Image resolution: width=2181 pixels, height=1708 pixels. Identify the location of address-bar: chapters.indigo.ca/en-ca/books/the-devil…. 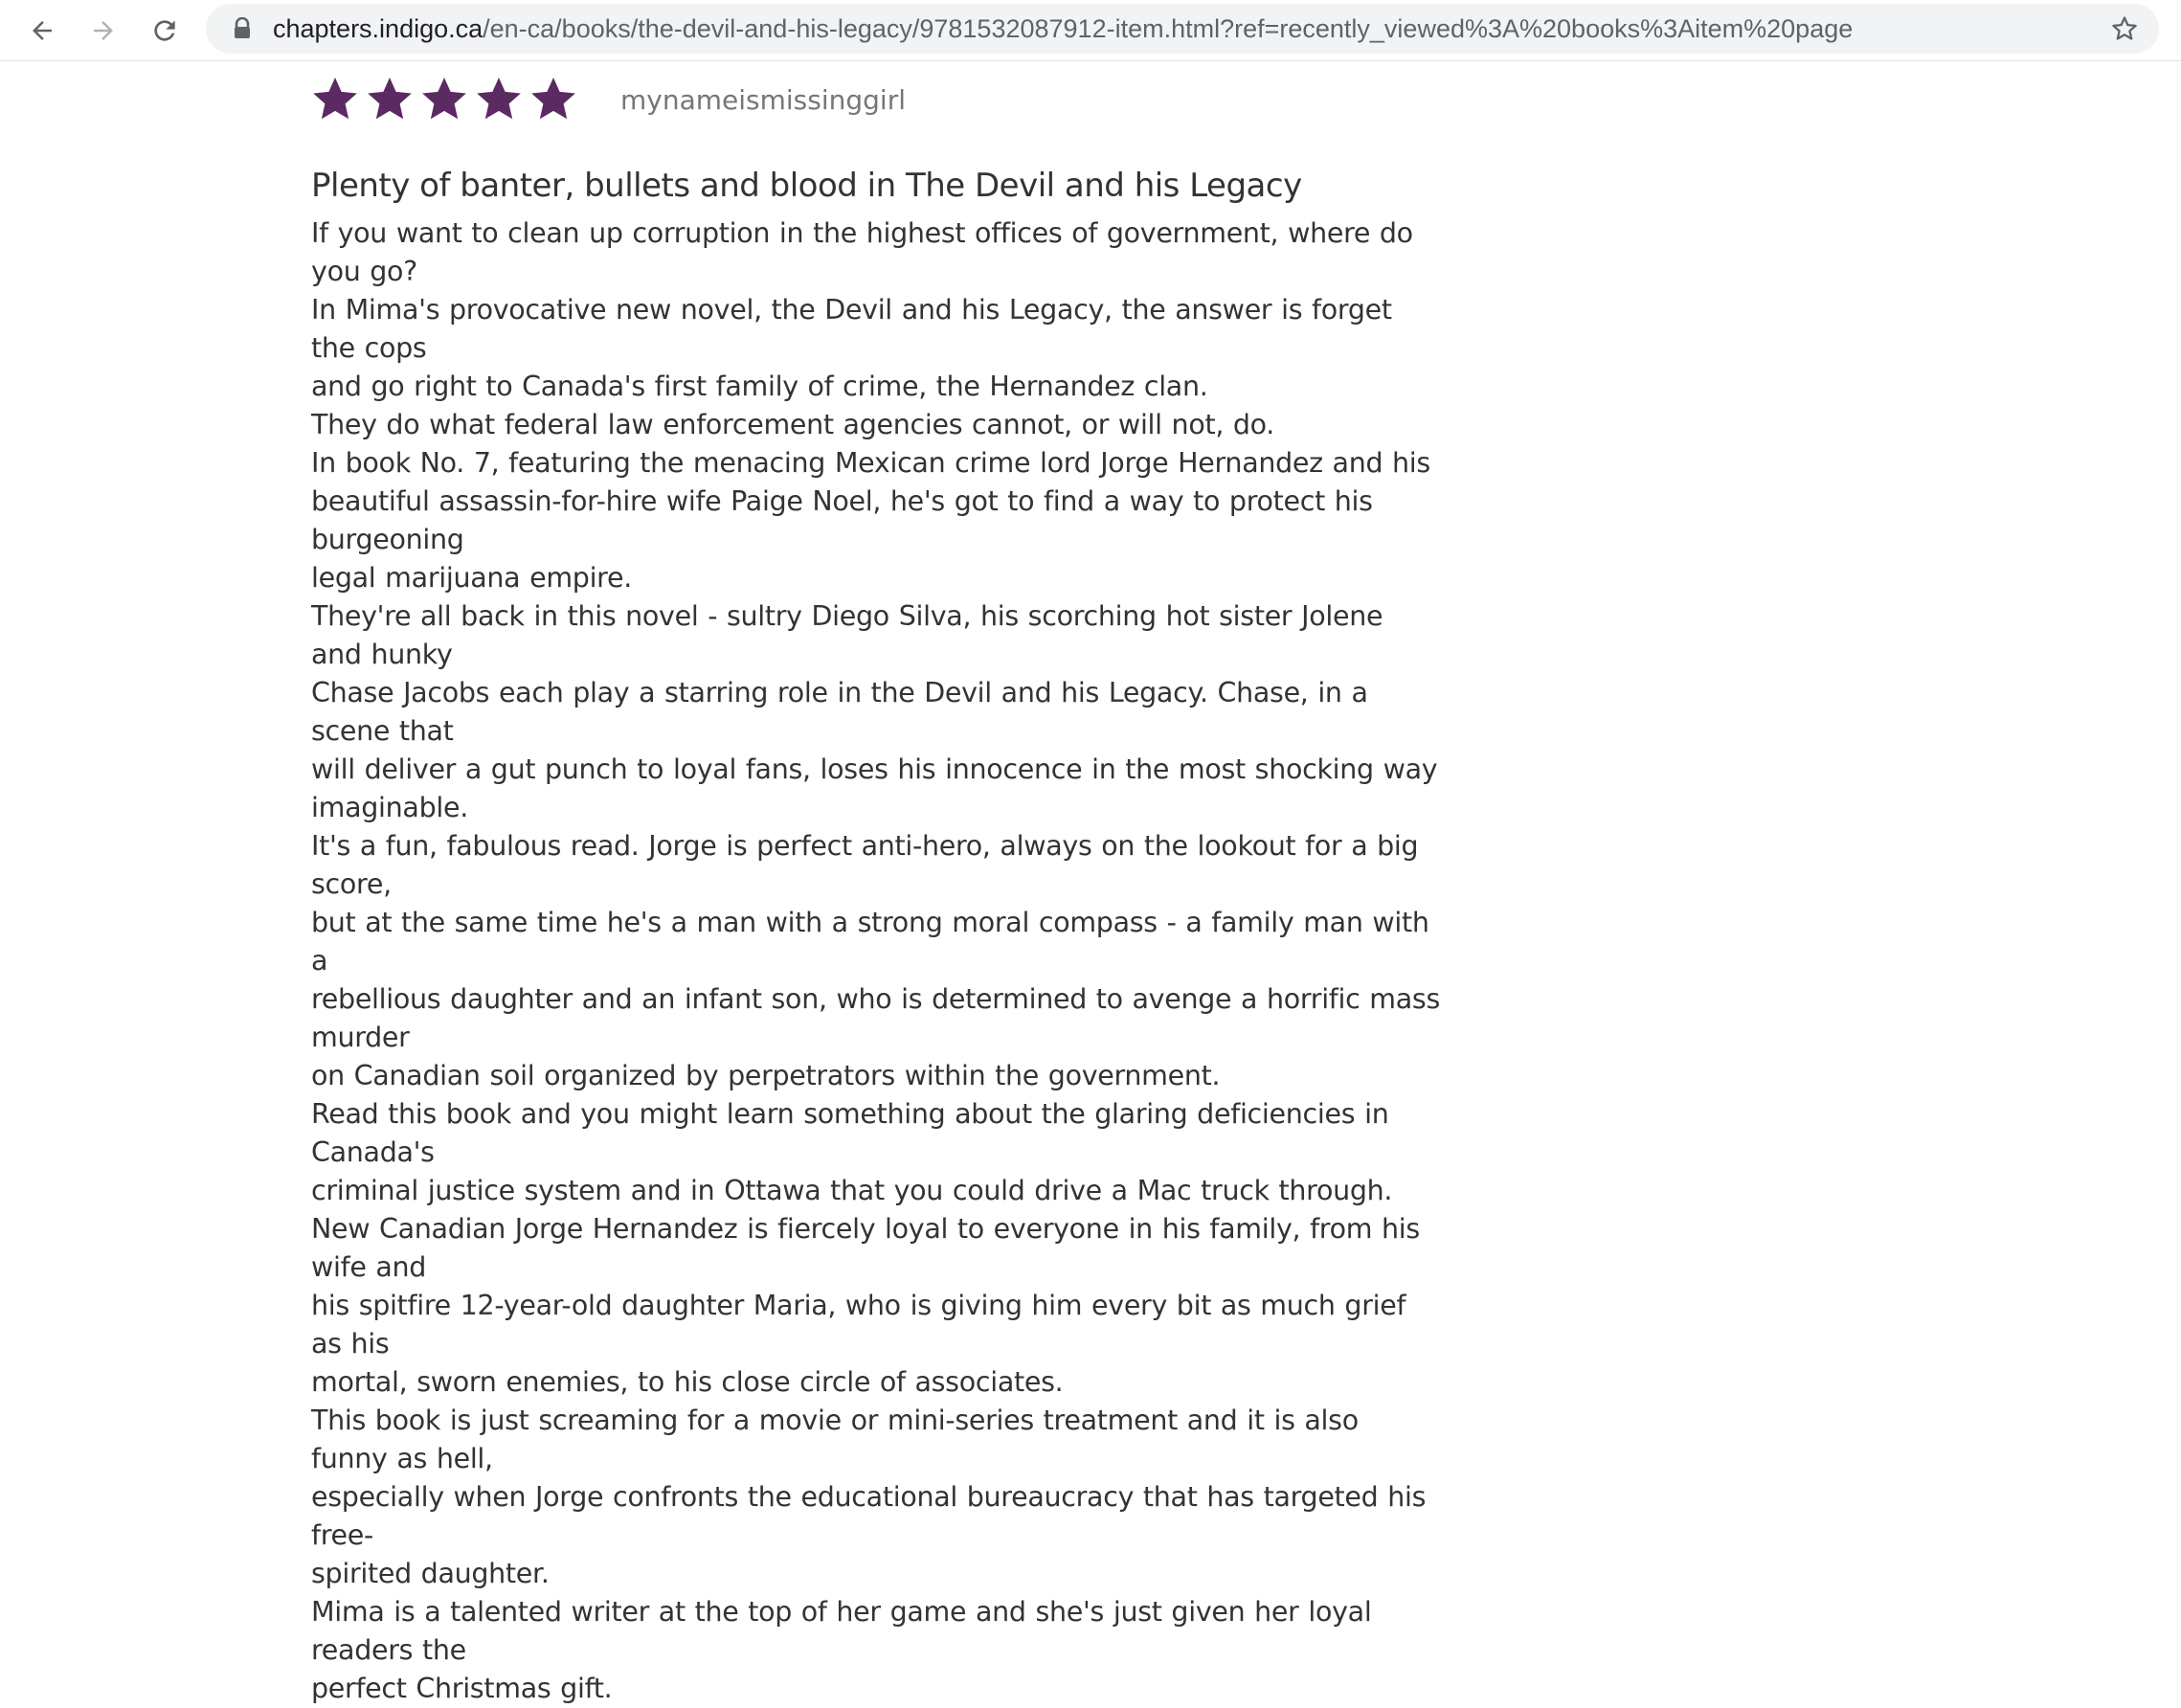
(1182, 29).